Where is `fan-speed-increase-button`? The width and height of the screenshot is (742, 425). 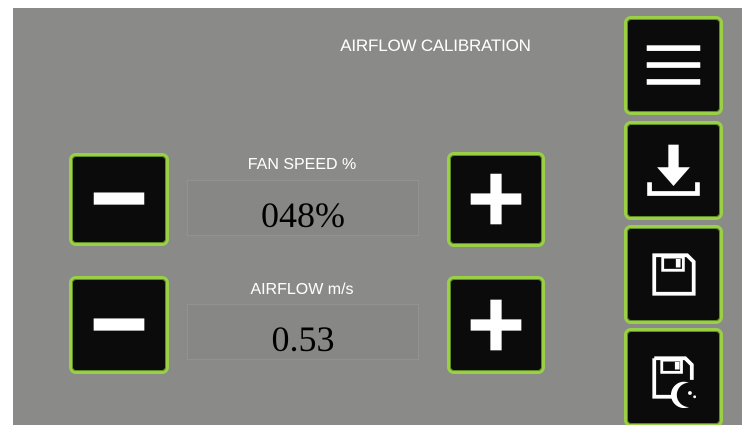 fan-speed-increase-button is located at coordinates (496, 199).